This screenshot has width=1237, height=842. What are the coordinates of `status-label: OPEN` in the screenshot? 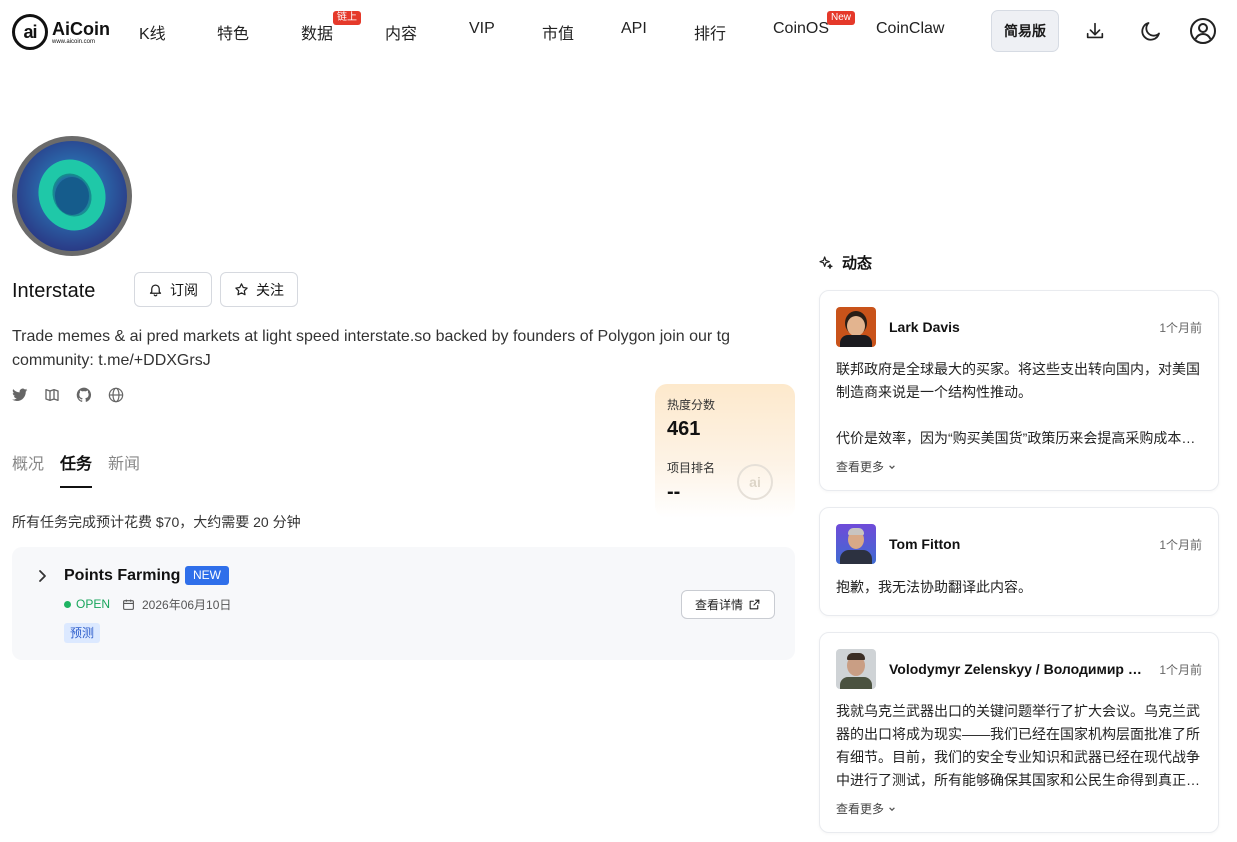 It's located at (93, 604).